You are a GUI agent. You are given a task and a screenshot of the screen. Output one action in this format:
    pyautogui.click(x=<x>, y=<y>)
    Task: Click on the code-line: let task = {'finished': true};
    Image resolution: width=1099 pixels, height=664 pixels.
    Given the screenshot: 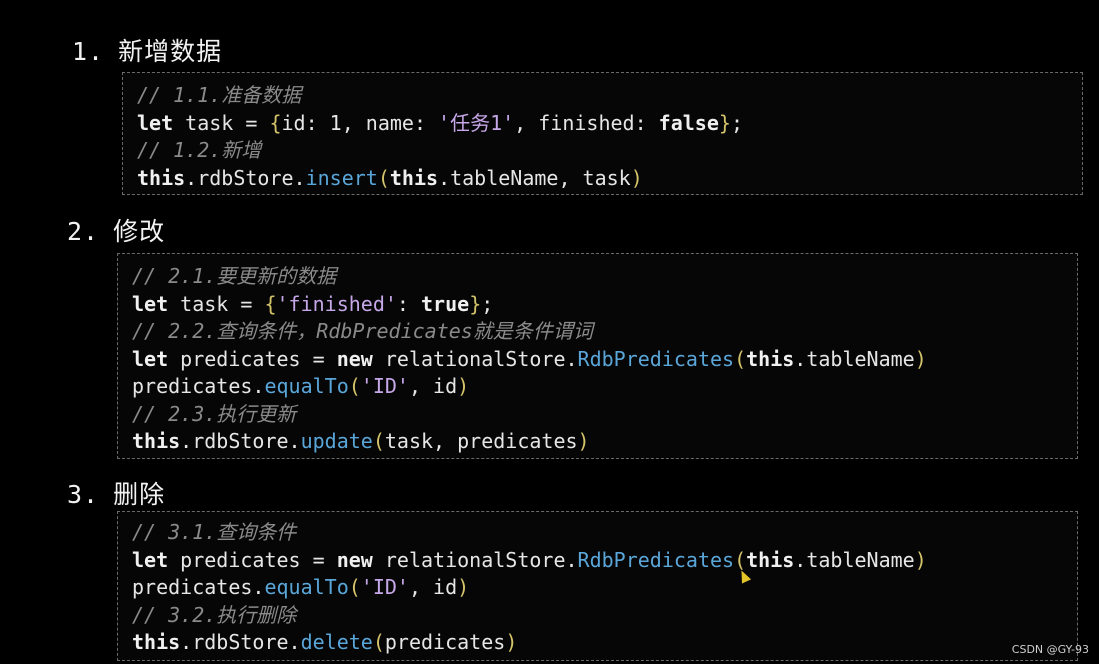 What is the action you would take?
    pyautogui.click(x=312, y=304)
    